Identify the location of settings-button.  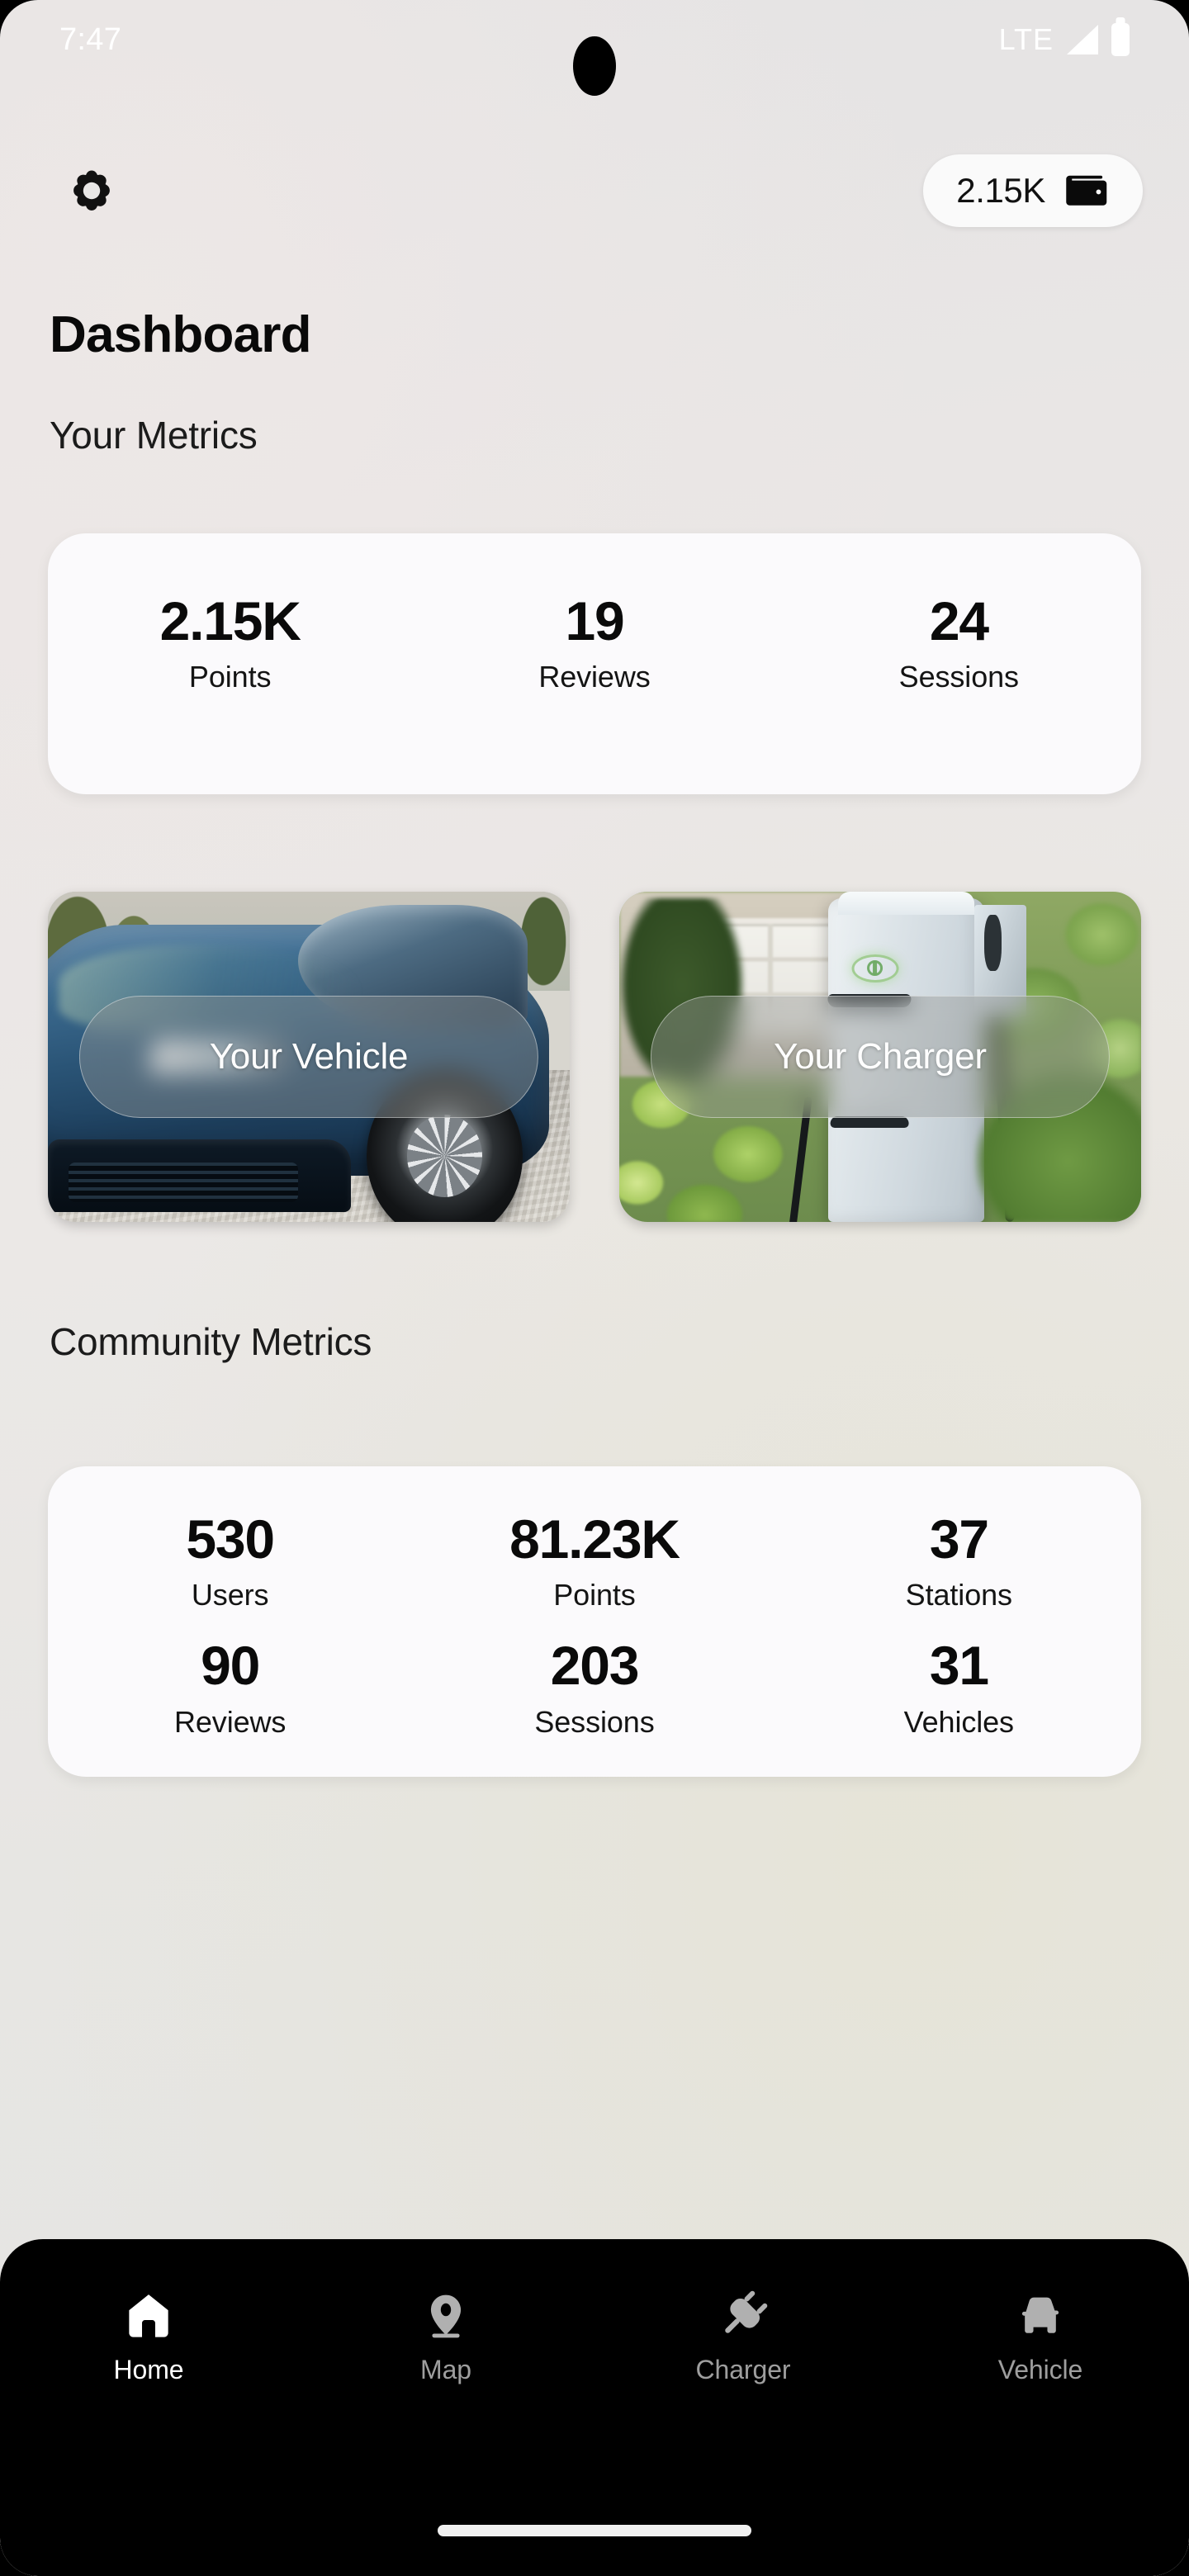
(91, 190).